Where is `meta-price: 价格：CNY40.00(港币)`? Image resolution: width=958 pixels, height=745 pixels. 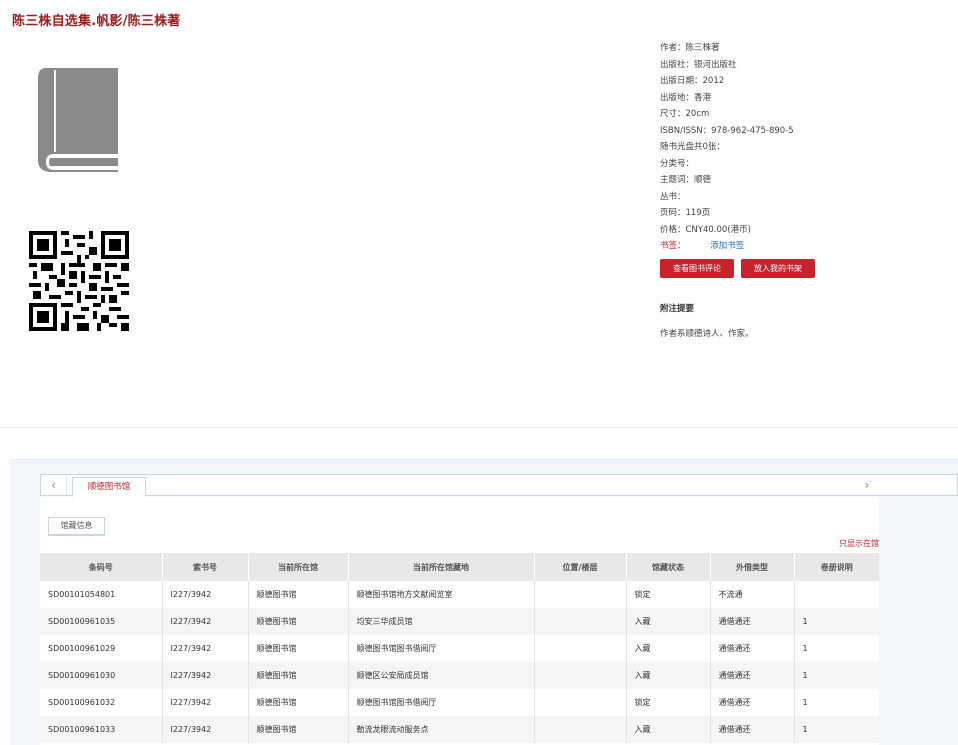
meta-price: 价格：CNY40.00(港币) is located at coordinates (705, 229).